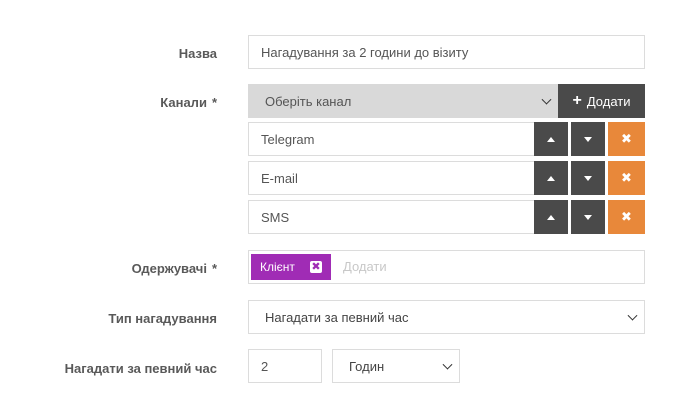  Describe the element at coordinates (265, 366) in the screenshot. I see `remind-amount-value: 2` at that location.